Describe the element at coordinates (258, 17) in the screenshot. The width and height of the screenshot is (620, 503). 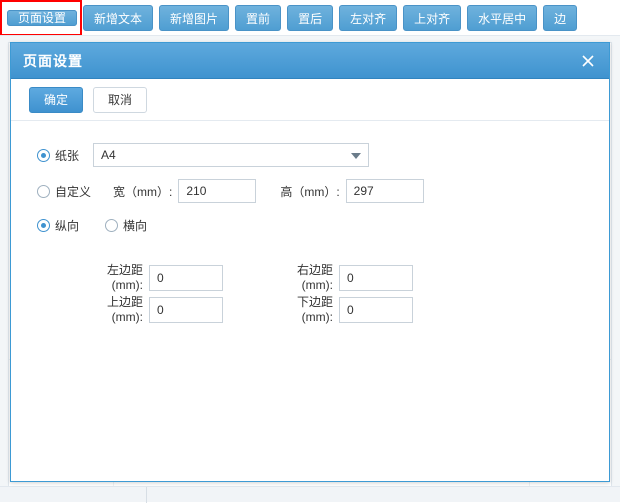
I see `toolbar-button-bring-front: 置前` at that location.